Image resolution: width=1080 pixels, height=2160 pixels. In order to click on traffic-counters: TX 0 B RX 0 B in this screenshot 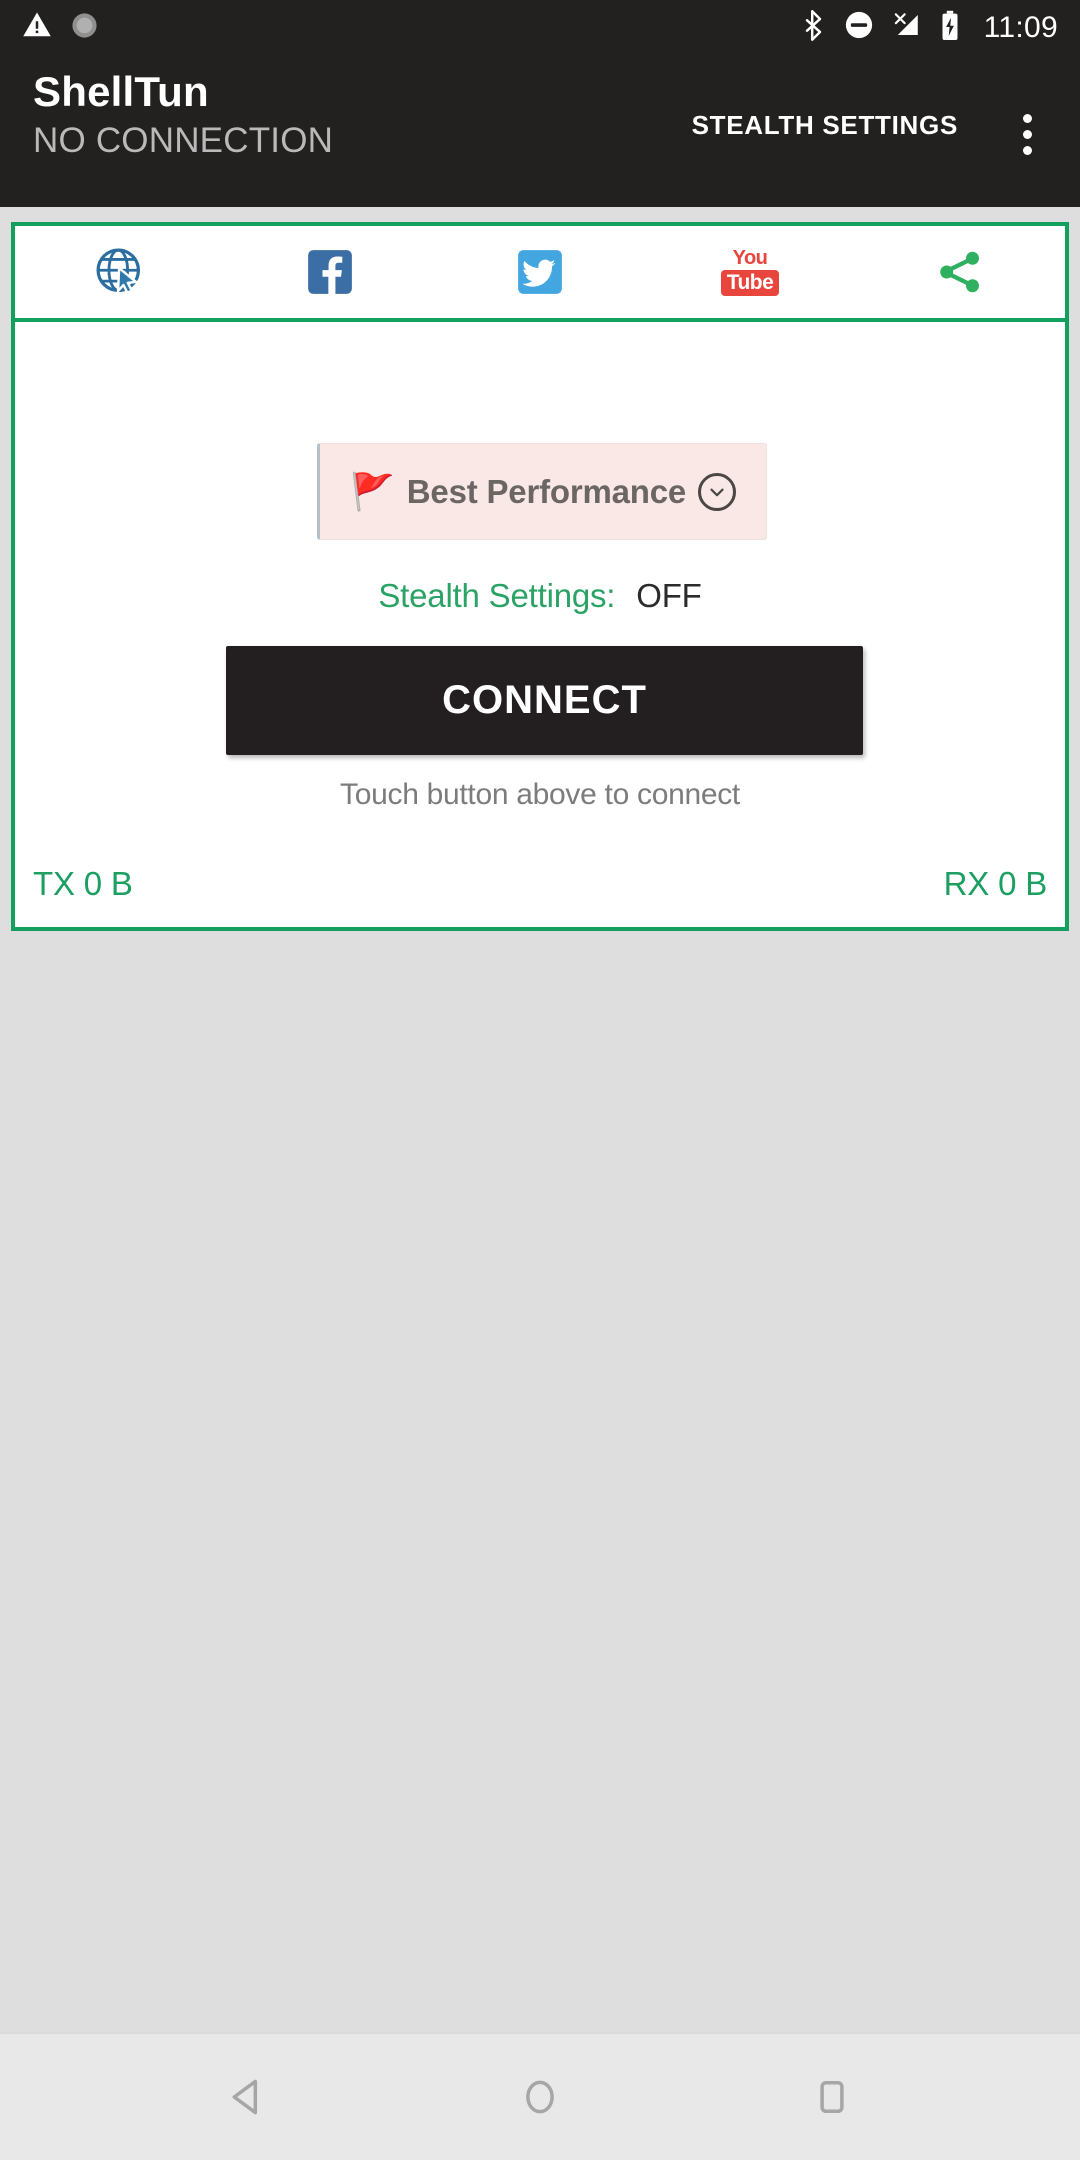, I will do `click(540, 884)`.